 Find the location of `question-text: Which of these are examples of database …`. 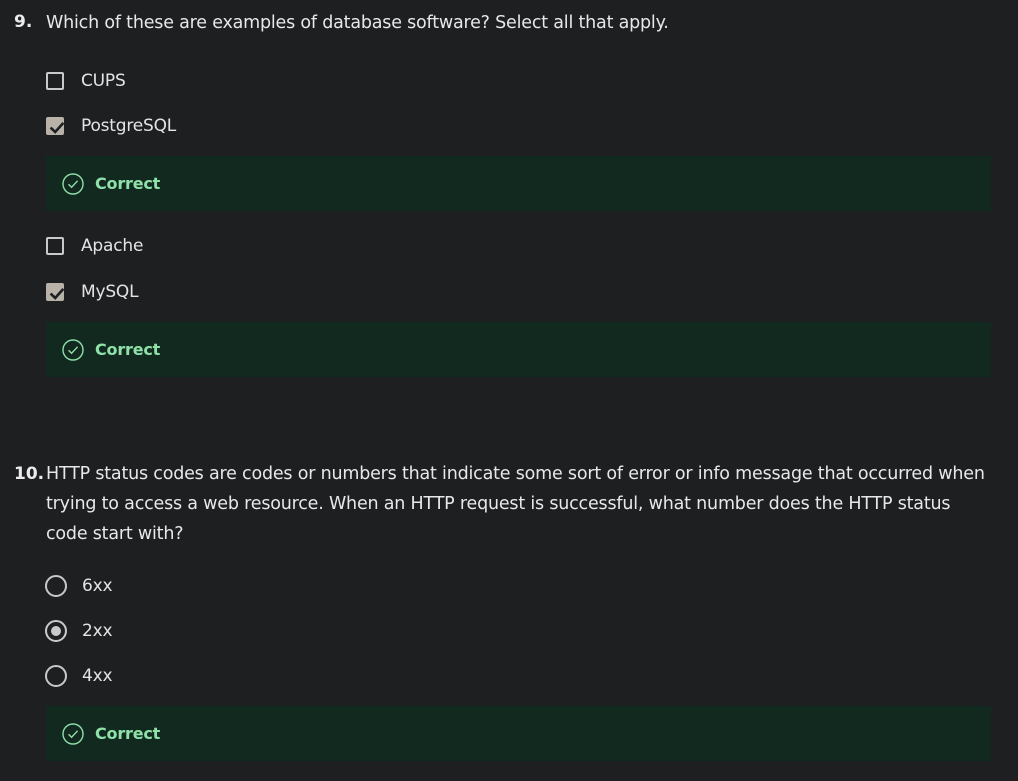

question-text: Which of these are examples of database … is located at coordinates (357, 23).